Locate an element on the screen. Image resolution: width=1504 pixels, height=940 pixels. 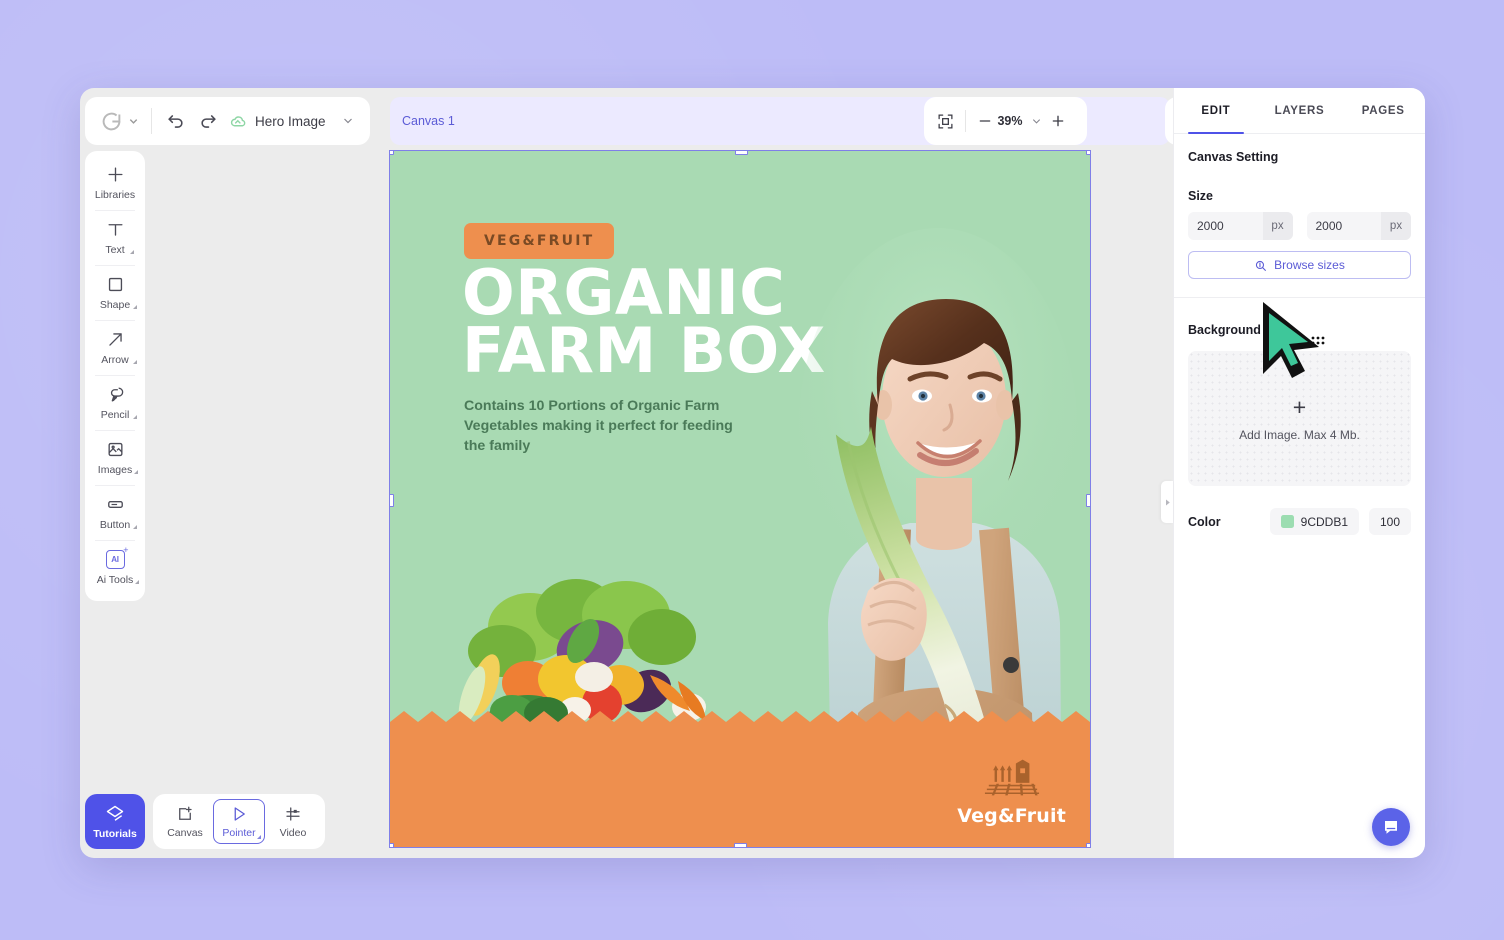
tool-ai-tools: AI Ai Tools is located at coordinates (115, 567).